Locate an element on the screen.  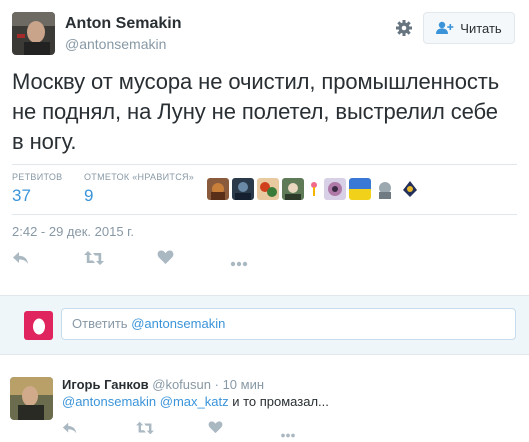
tweet-timestamp: 2:42 - 29 дек. 2015 г. is located at coordinates (73, 231).